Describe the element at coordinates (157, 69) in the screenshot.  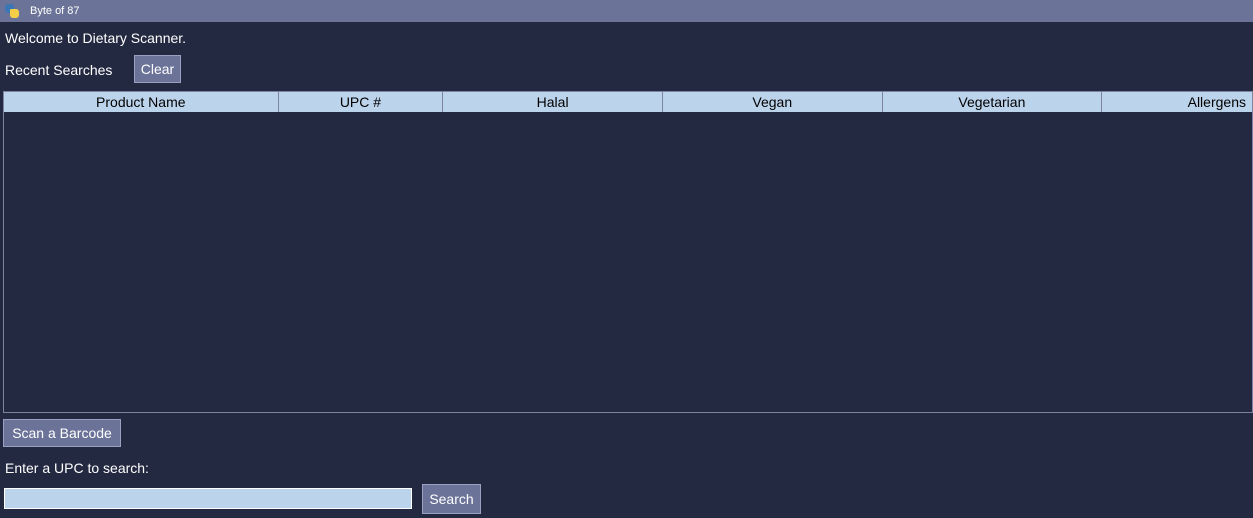
I see `clear-button: Clear` at that location.